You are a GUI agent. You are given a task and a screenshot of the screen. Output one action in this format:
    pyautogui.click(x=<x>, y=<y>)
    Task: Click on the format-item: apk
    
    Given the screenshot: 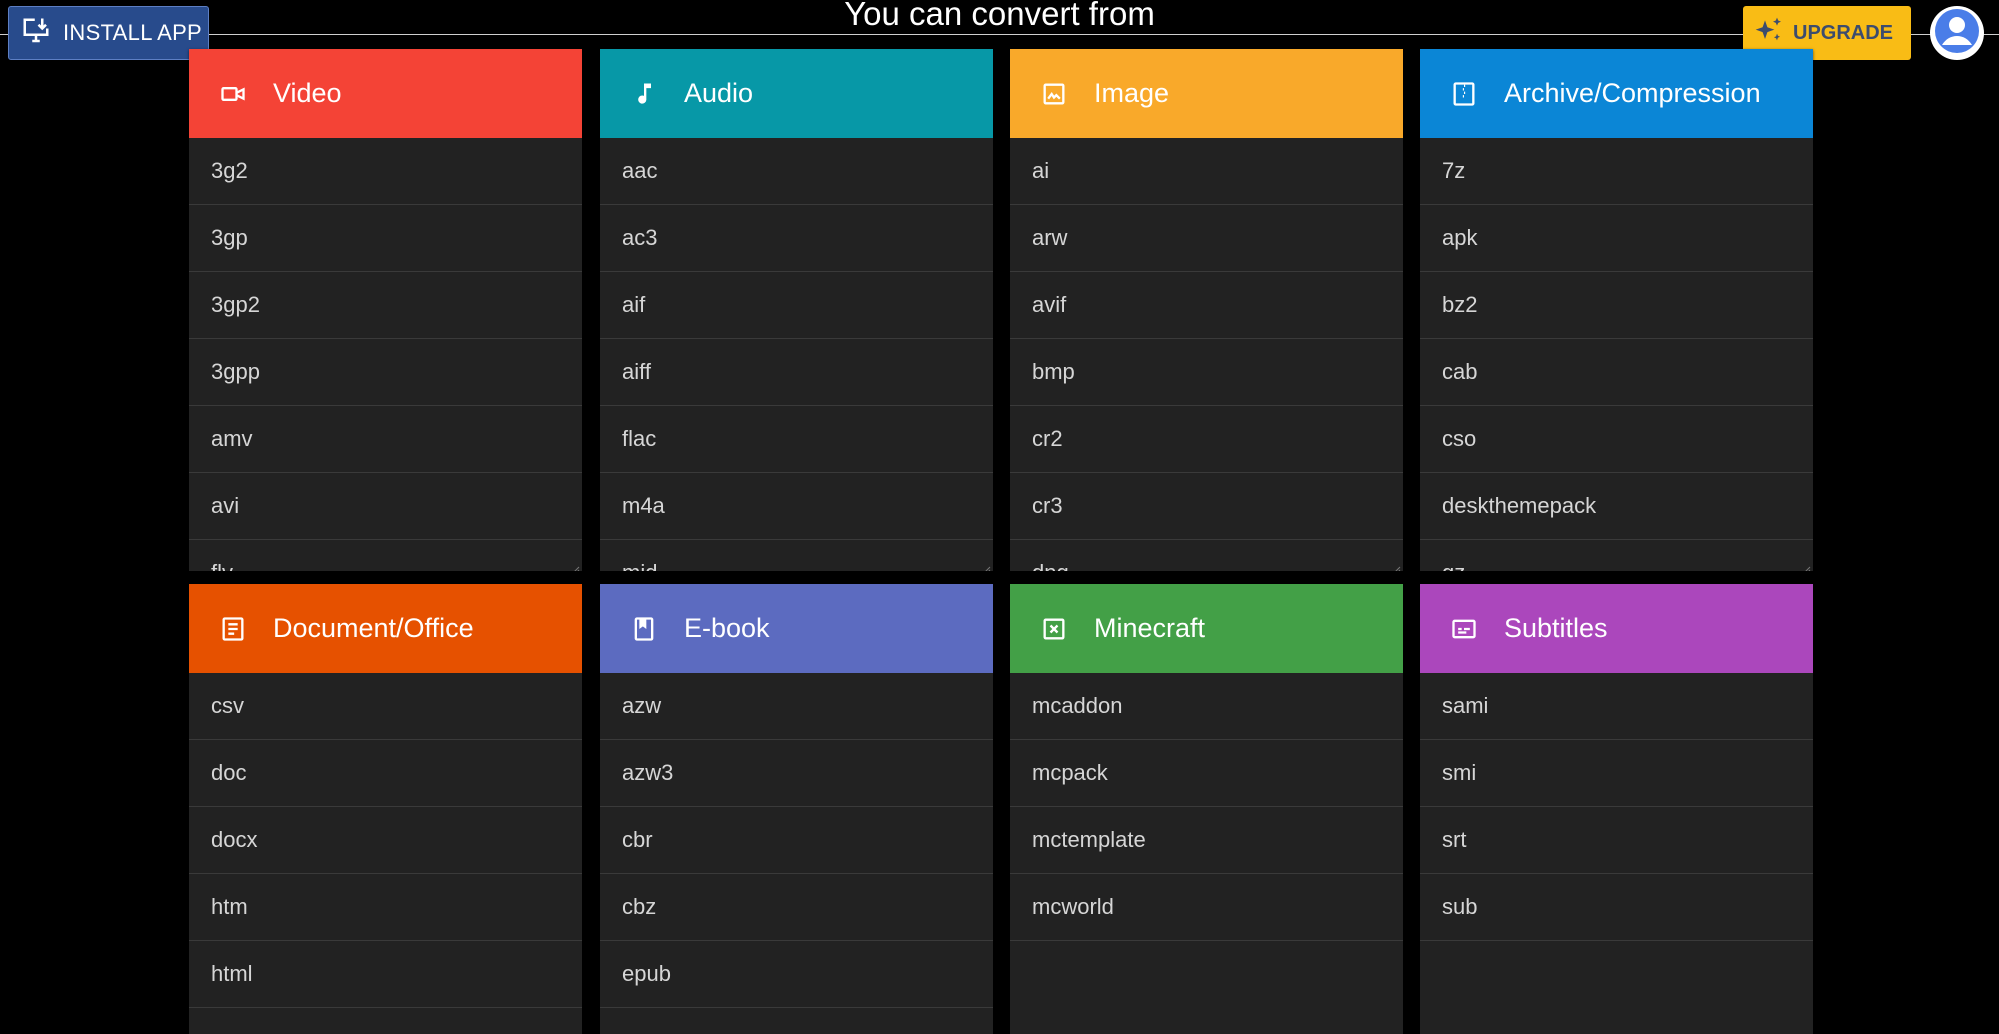 What is the action you would take?
    pyautogui.click(x=1616, y=238)
    